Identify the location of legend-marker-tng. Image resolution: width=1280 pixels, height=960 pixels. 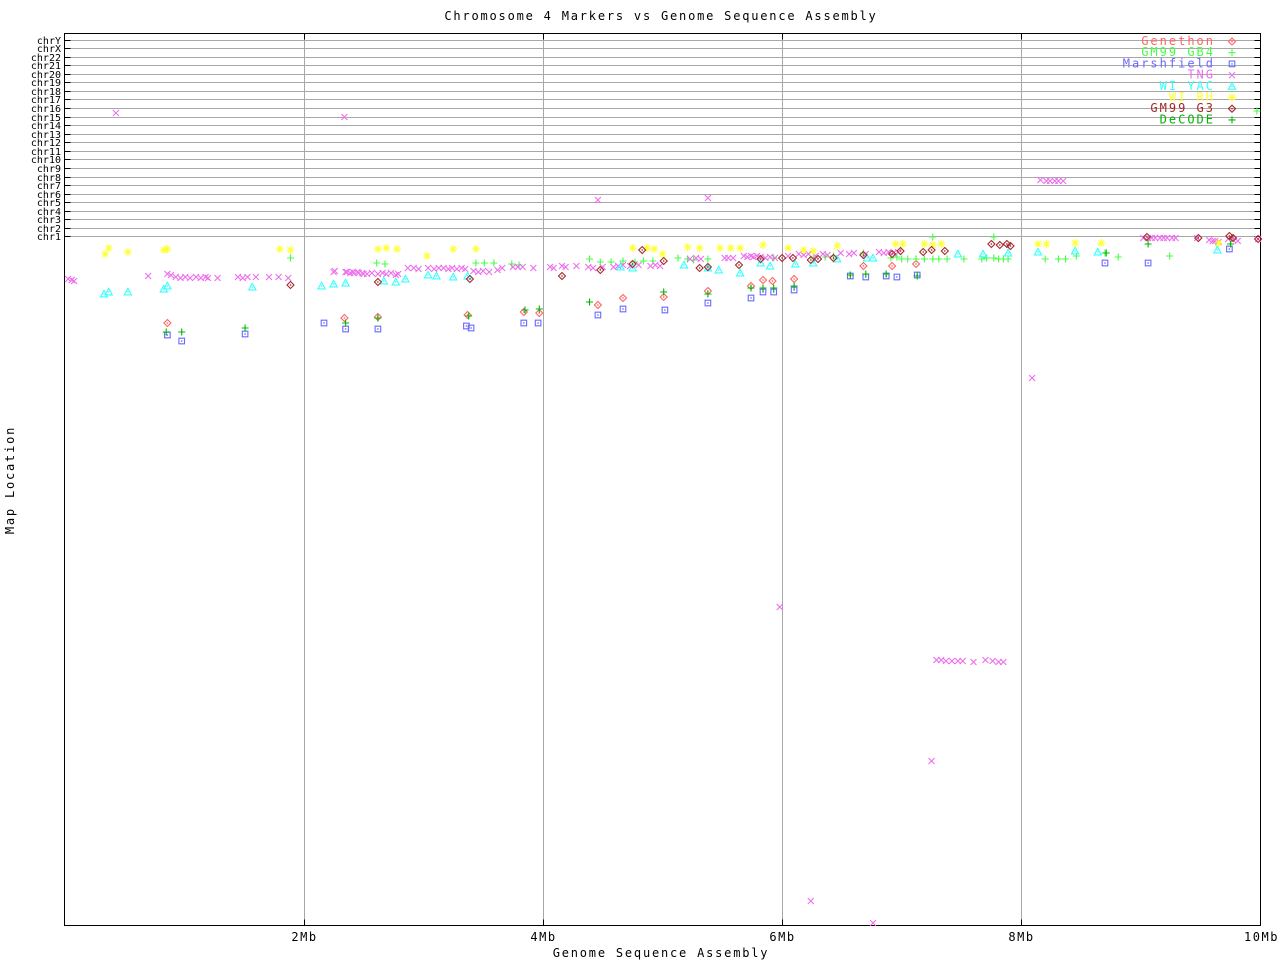
(1232, 75).